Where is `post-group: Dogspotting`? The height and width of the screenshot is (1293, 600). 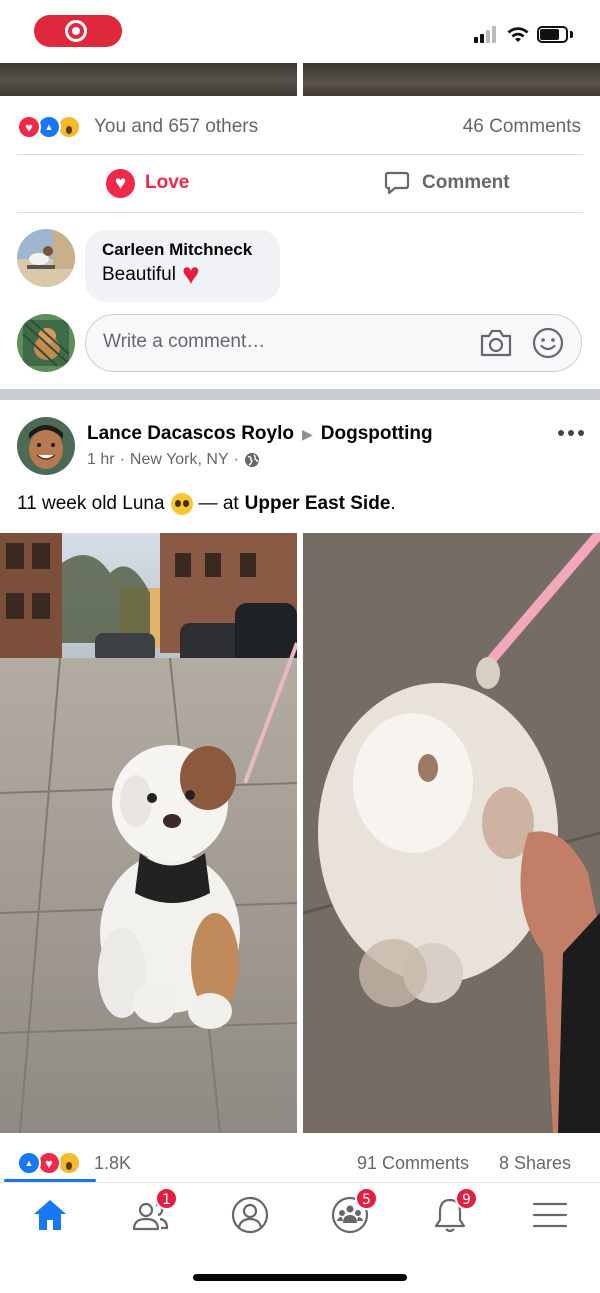 post-group: Dogspotting is located at coordinates (377, 434).